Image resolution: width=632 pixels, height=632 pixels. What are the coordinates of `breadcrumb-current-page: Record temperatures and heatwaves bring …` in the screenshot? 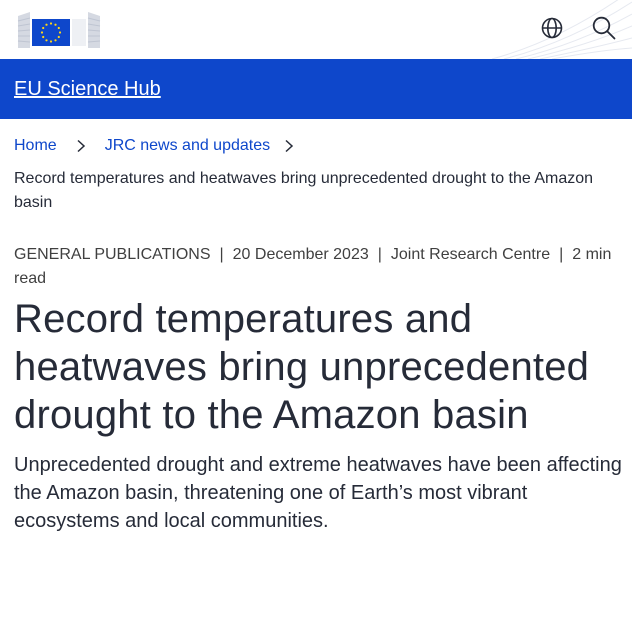 It's located at (304, 190).